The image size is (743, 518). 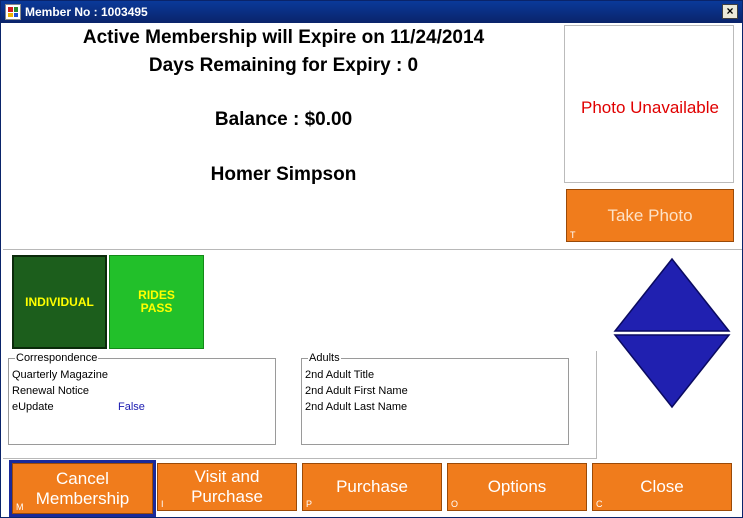 What do you see at coordinates (356, 391) in the screenshot?
I see `adults-row: 2nd Adult First Name` at bounding box center [356, 391].